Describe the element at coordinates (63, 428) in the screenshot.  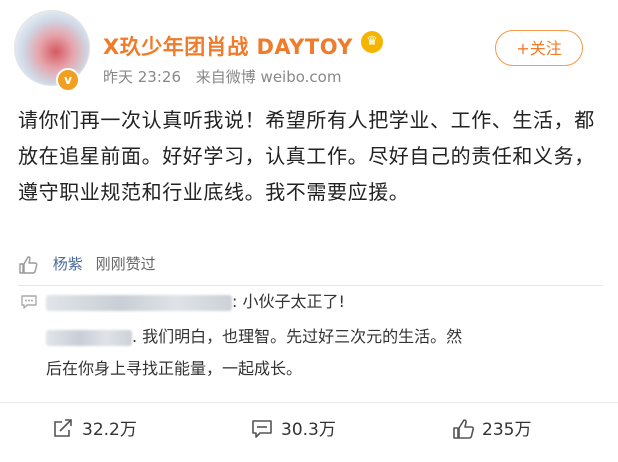
I see `repost-icon` at that location.